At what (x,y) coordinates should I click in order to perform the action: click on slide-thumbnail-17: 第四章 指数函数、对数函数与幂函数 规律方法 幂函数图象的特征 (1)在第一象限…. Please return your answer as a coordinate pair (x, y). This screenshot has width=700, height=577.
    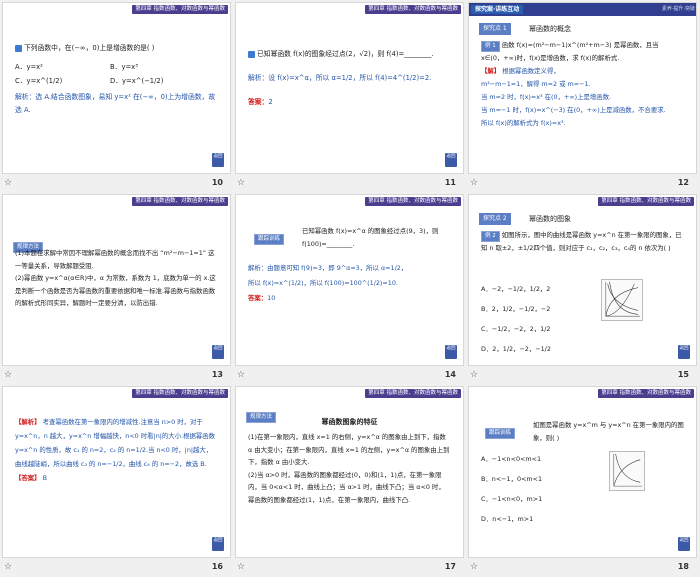
    Looking at the image, I should click on (349, 480).